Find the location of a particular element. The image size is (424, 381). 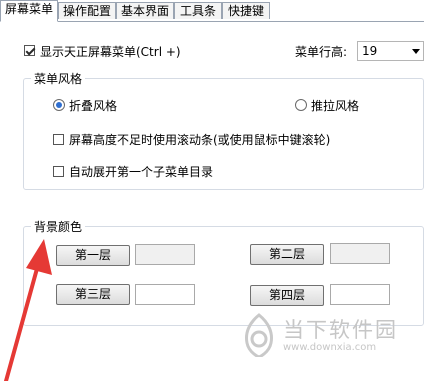

layer2-color-swatch is located at coordinates (360, 253).